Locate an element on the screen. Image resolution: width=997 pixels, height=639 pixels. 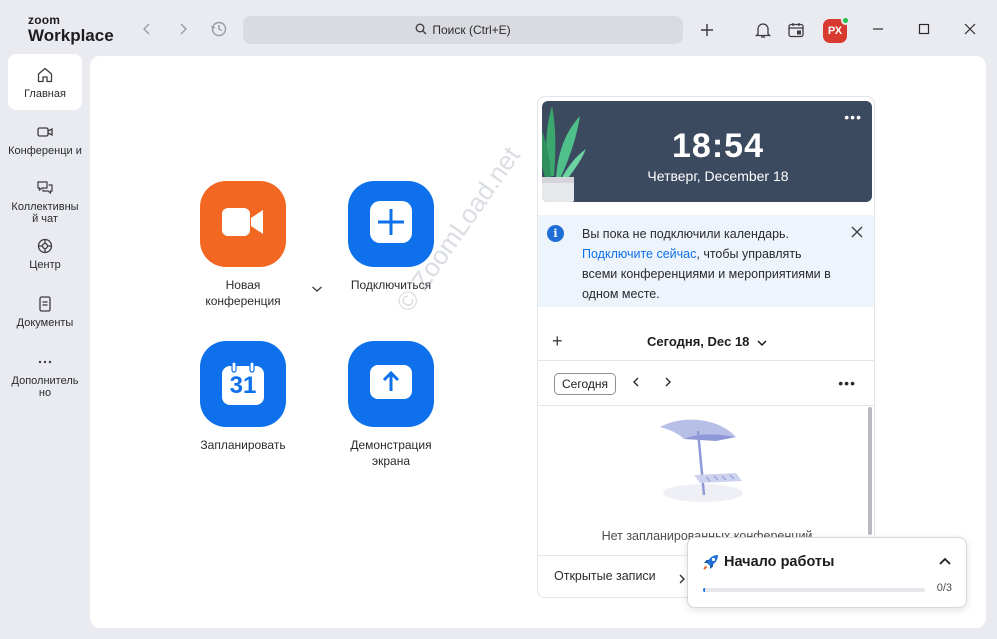
info-icon: i is located at coordinates (555, 233).